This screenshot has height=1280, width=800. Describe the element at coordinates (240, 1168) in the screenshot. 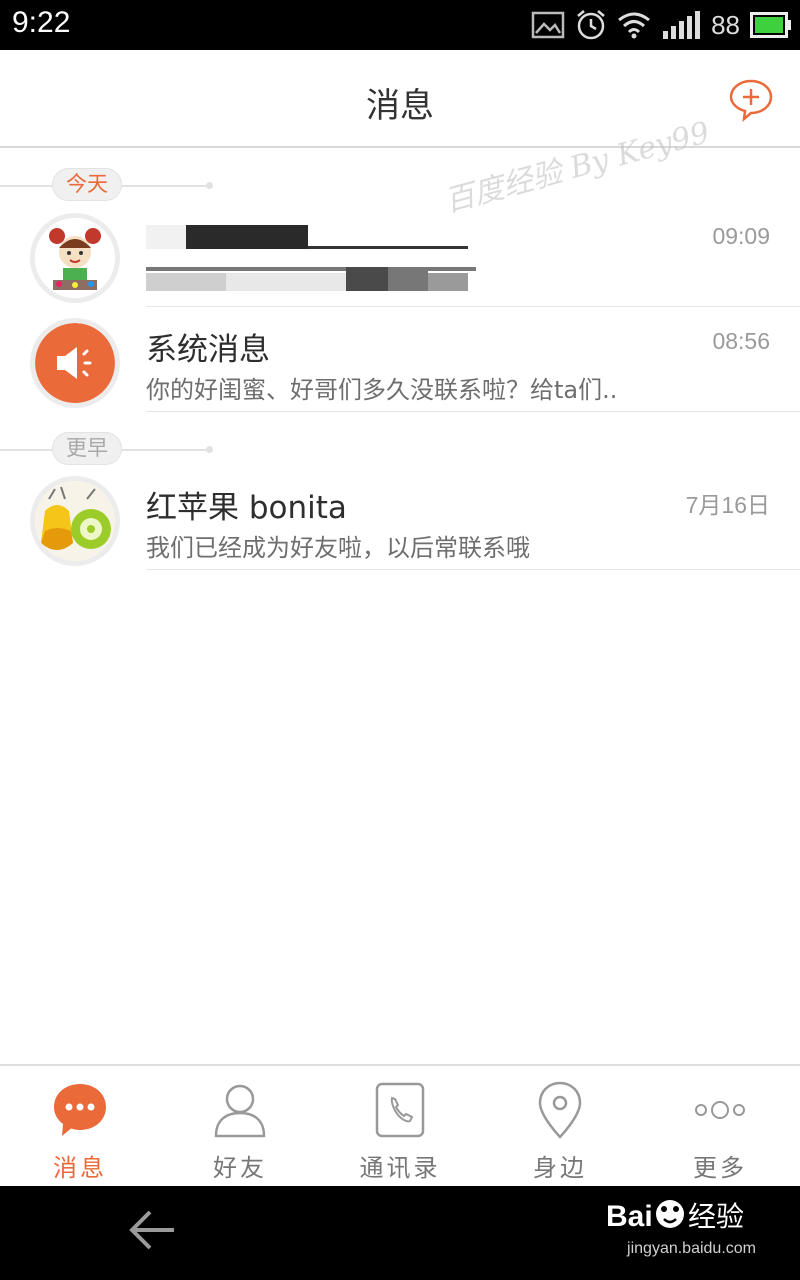

I see `tab-label: 好友` at that location.